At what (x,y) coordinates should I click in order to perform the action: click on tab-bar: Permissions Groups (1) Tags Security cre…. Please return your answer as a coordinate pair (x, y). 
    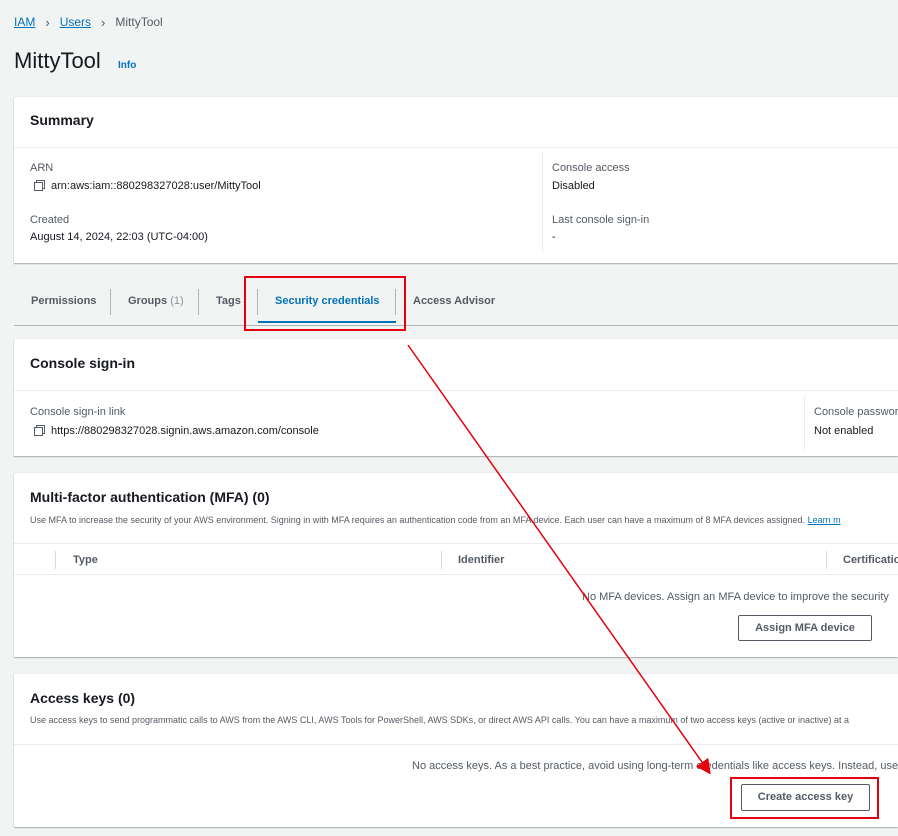
    Looking at the image, I should click on (456, 306).